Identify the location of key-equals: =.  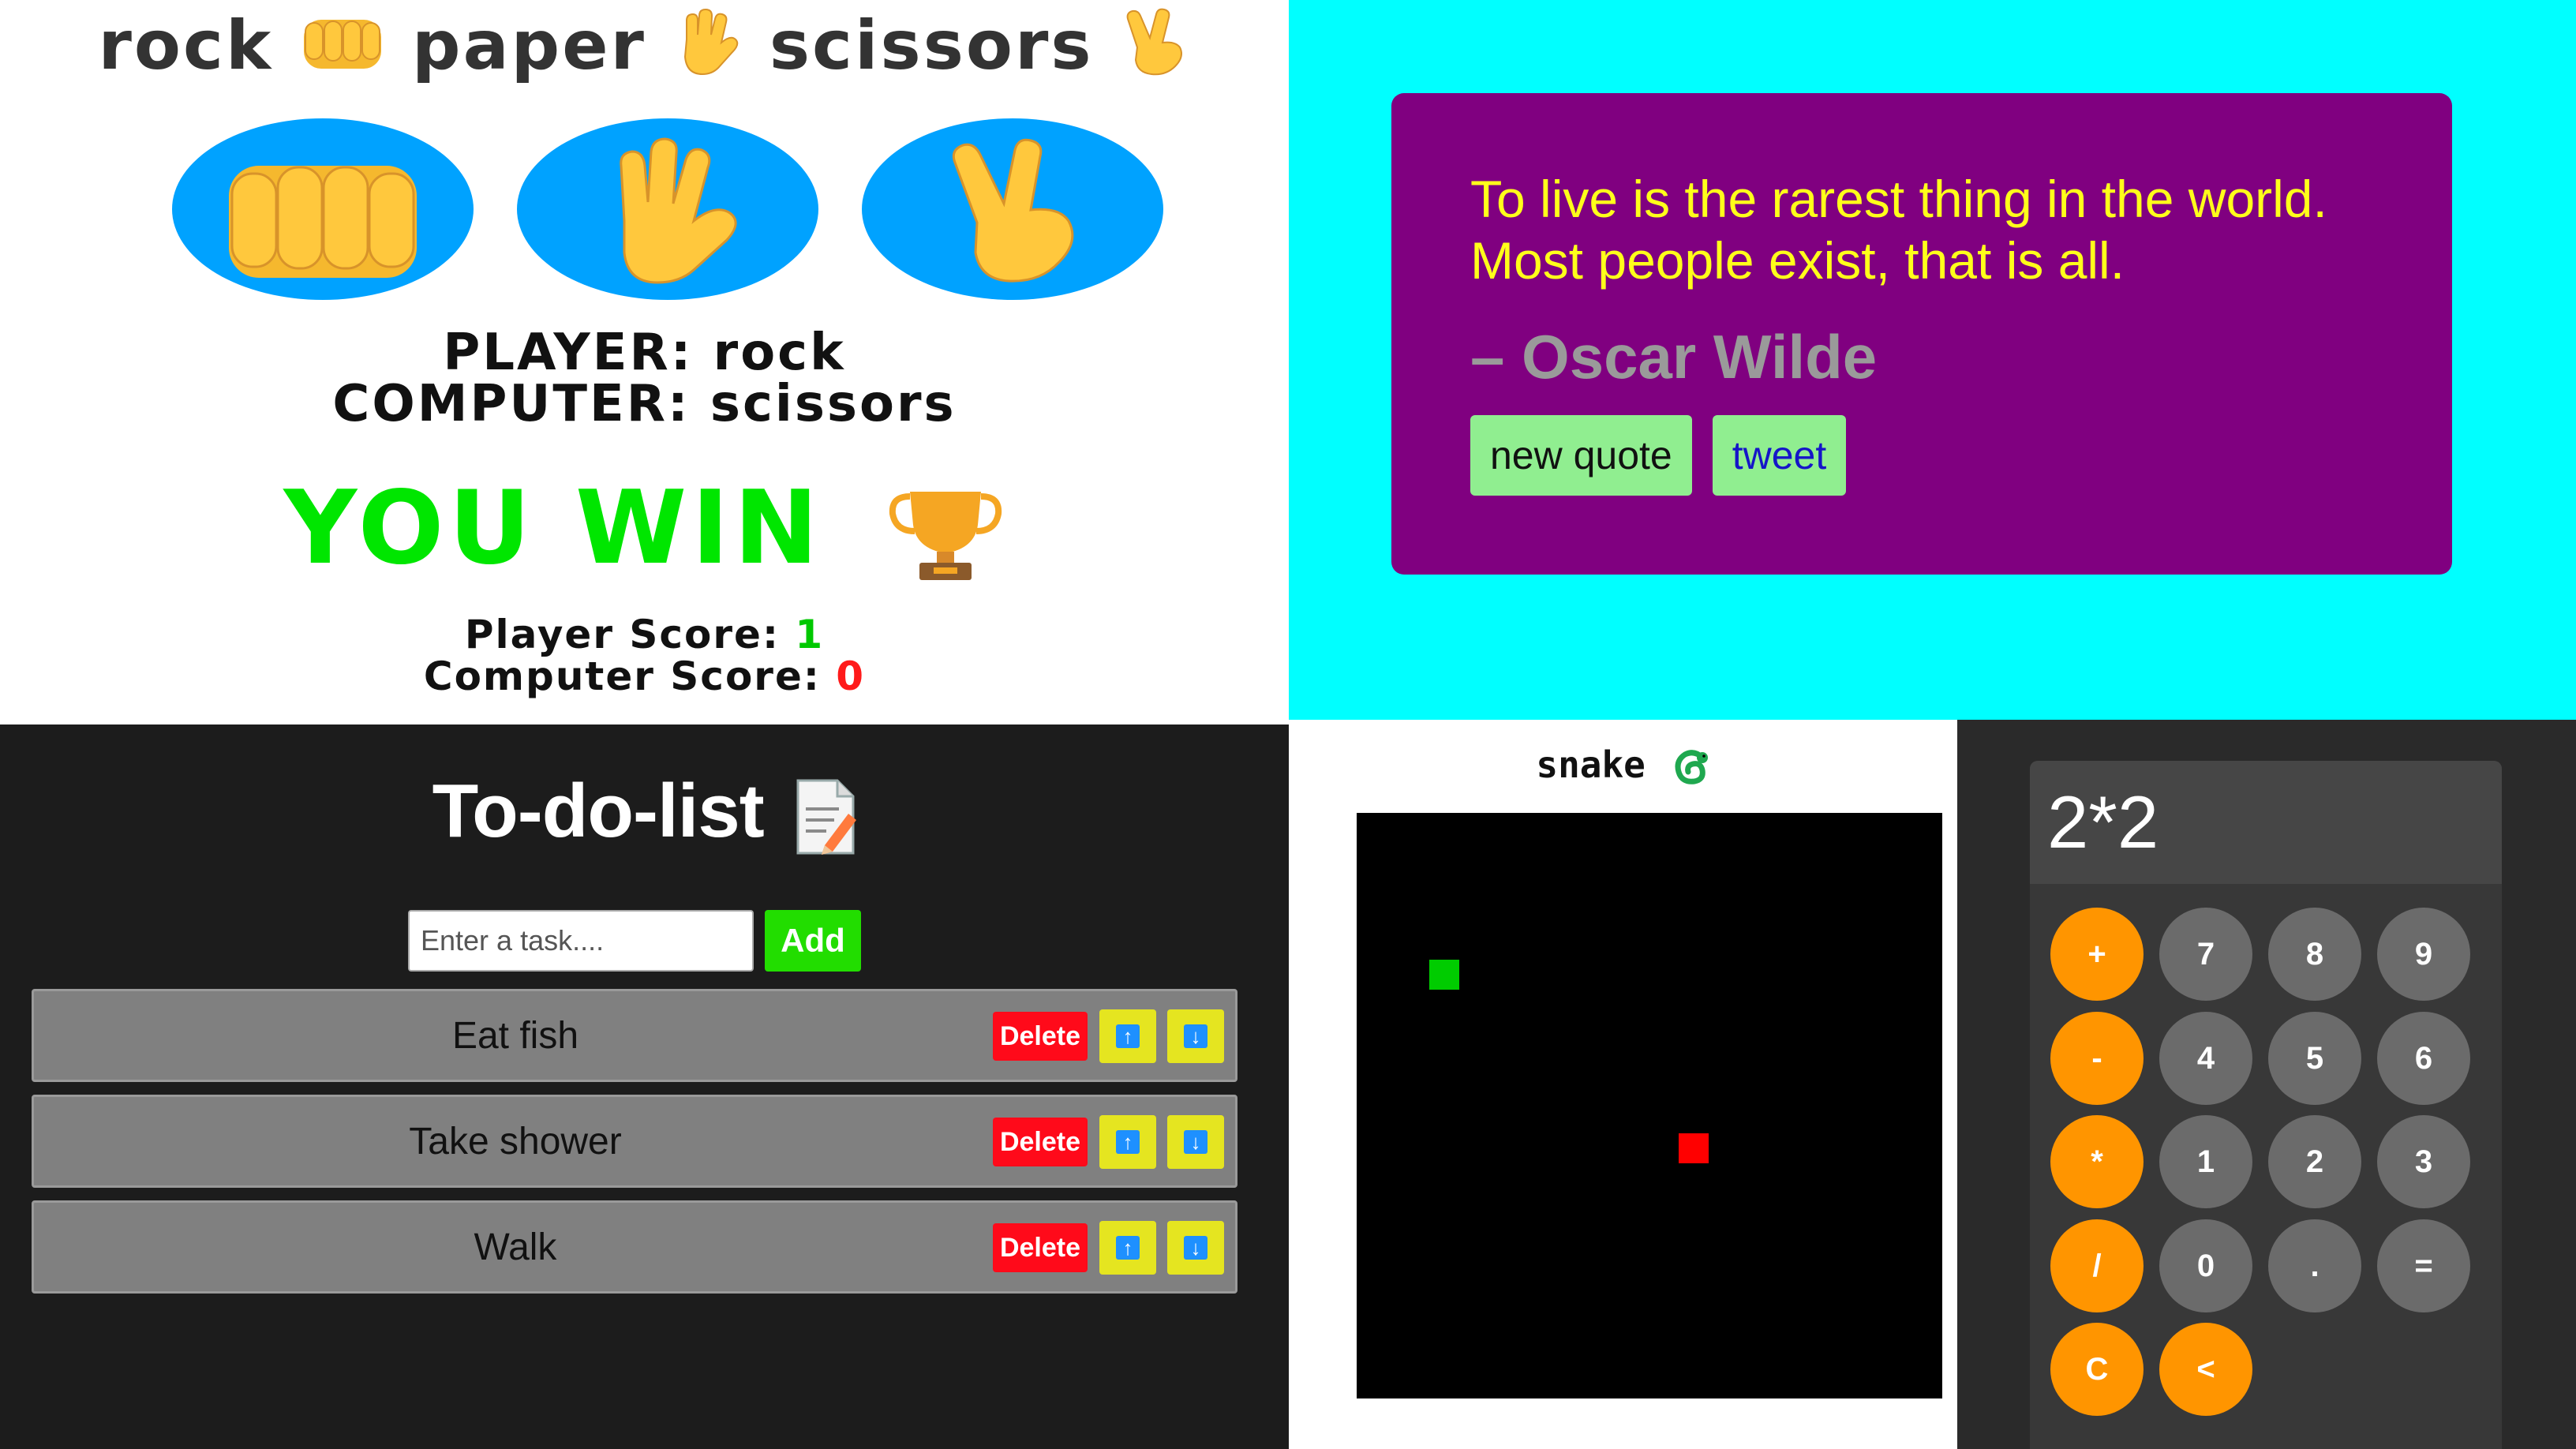
(2423, 1265).